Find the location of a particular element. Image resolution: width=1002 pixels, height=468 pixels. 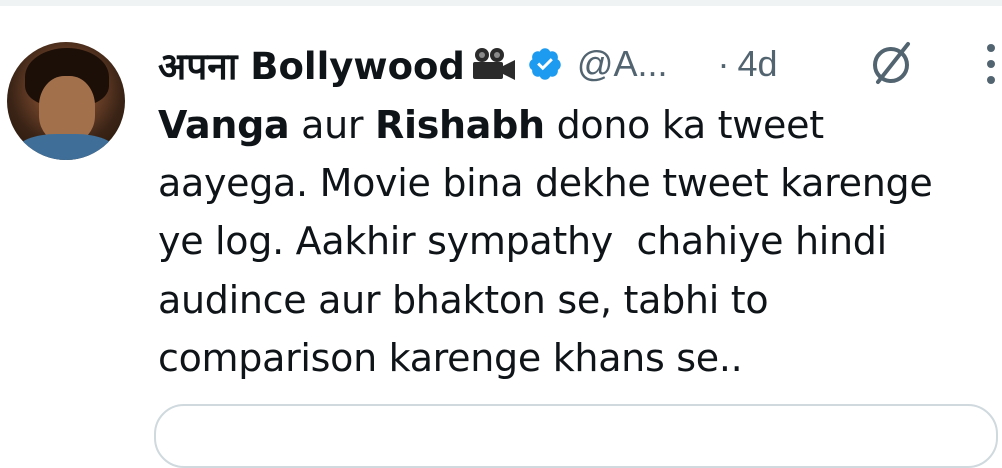

text-segment: aur is located at coordinates (332, 125).